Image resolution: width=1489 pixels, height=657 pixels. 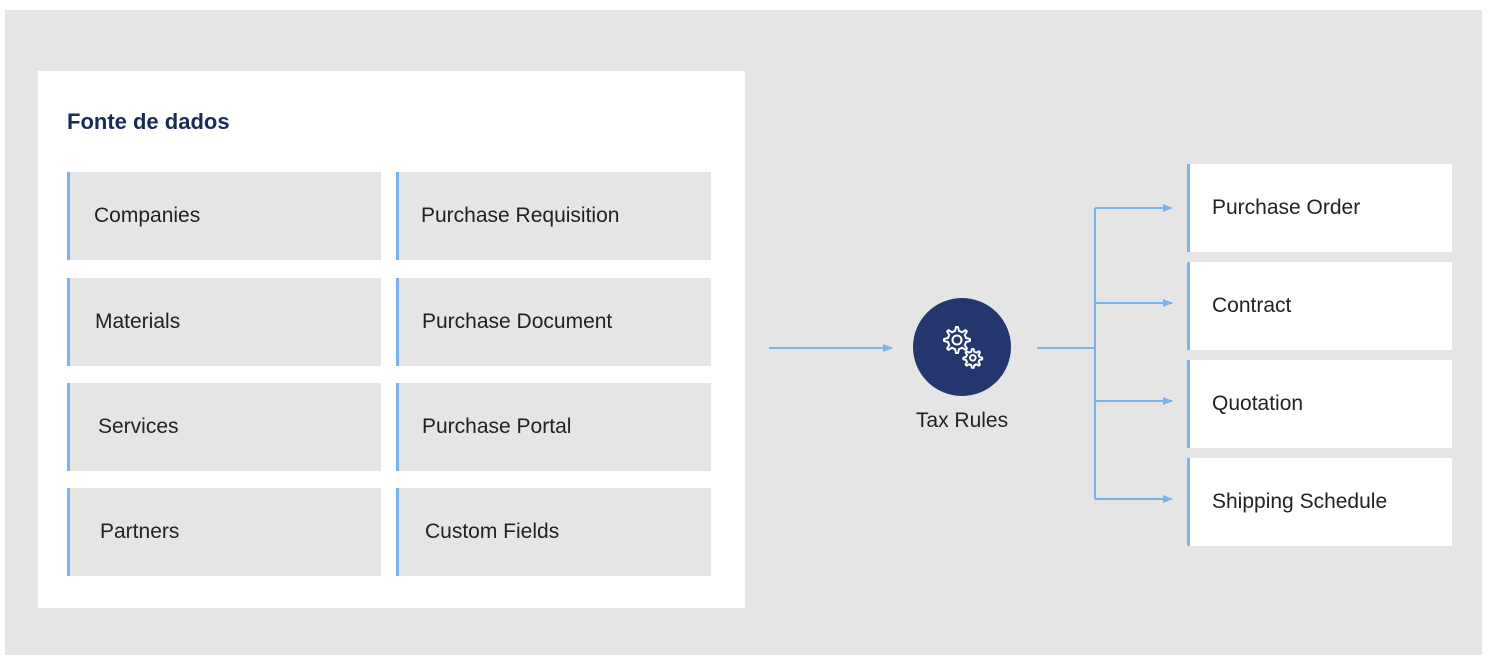 What do you see at coordinates (140, 531) in the screenshot?
I see `source-item-label: Partners` at bounding box center [140, 531].